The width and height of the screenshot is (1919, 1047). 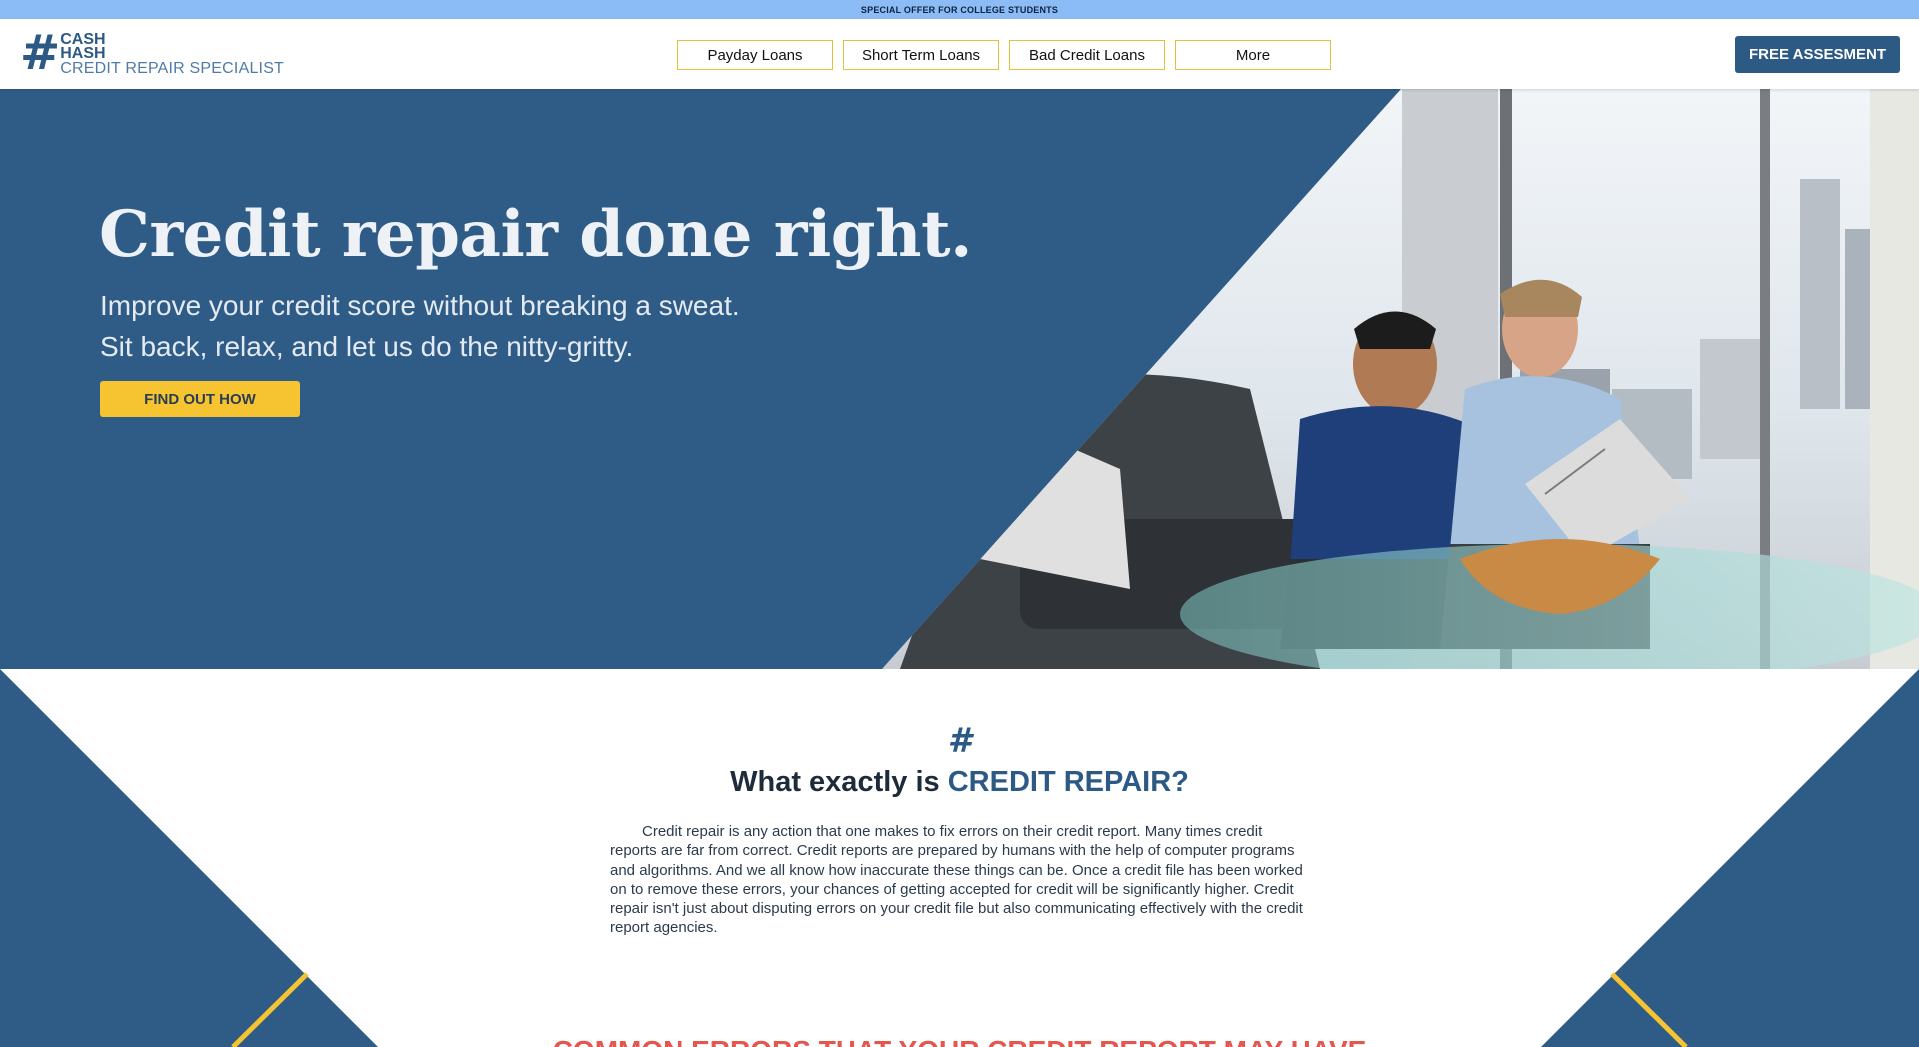 What do you see at coordinates (83, 53) in the screenshot?
I see `logo-line-hash: HASH` at bounding box center [83, 53].